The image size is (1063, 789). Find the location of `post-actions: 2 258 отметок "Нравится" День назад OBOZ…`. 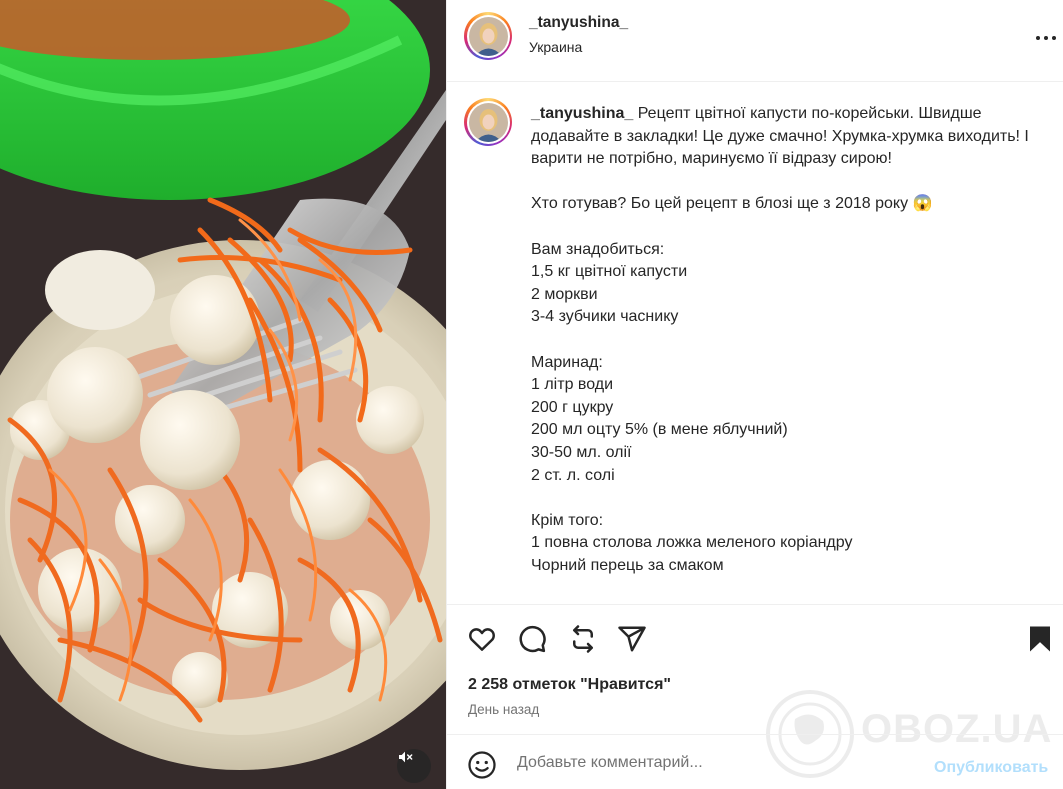

post-actions: 2 258 отметок "Нравится" День назад OBOZ… is located at coordinates (755, 691).